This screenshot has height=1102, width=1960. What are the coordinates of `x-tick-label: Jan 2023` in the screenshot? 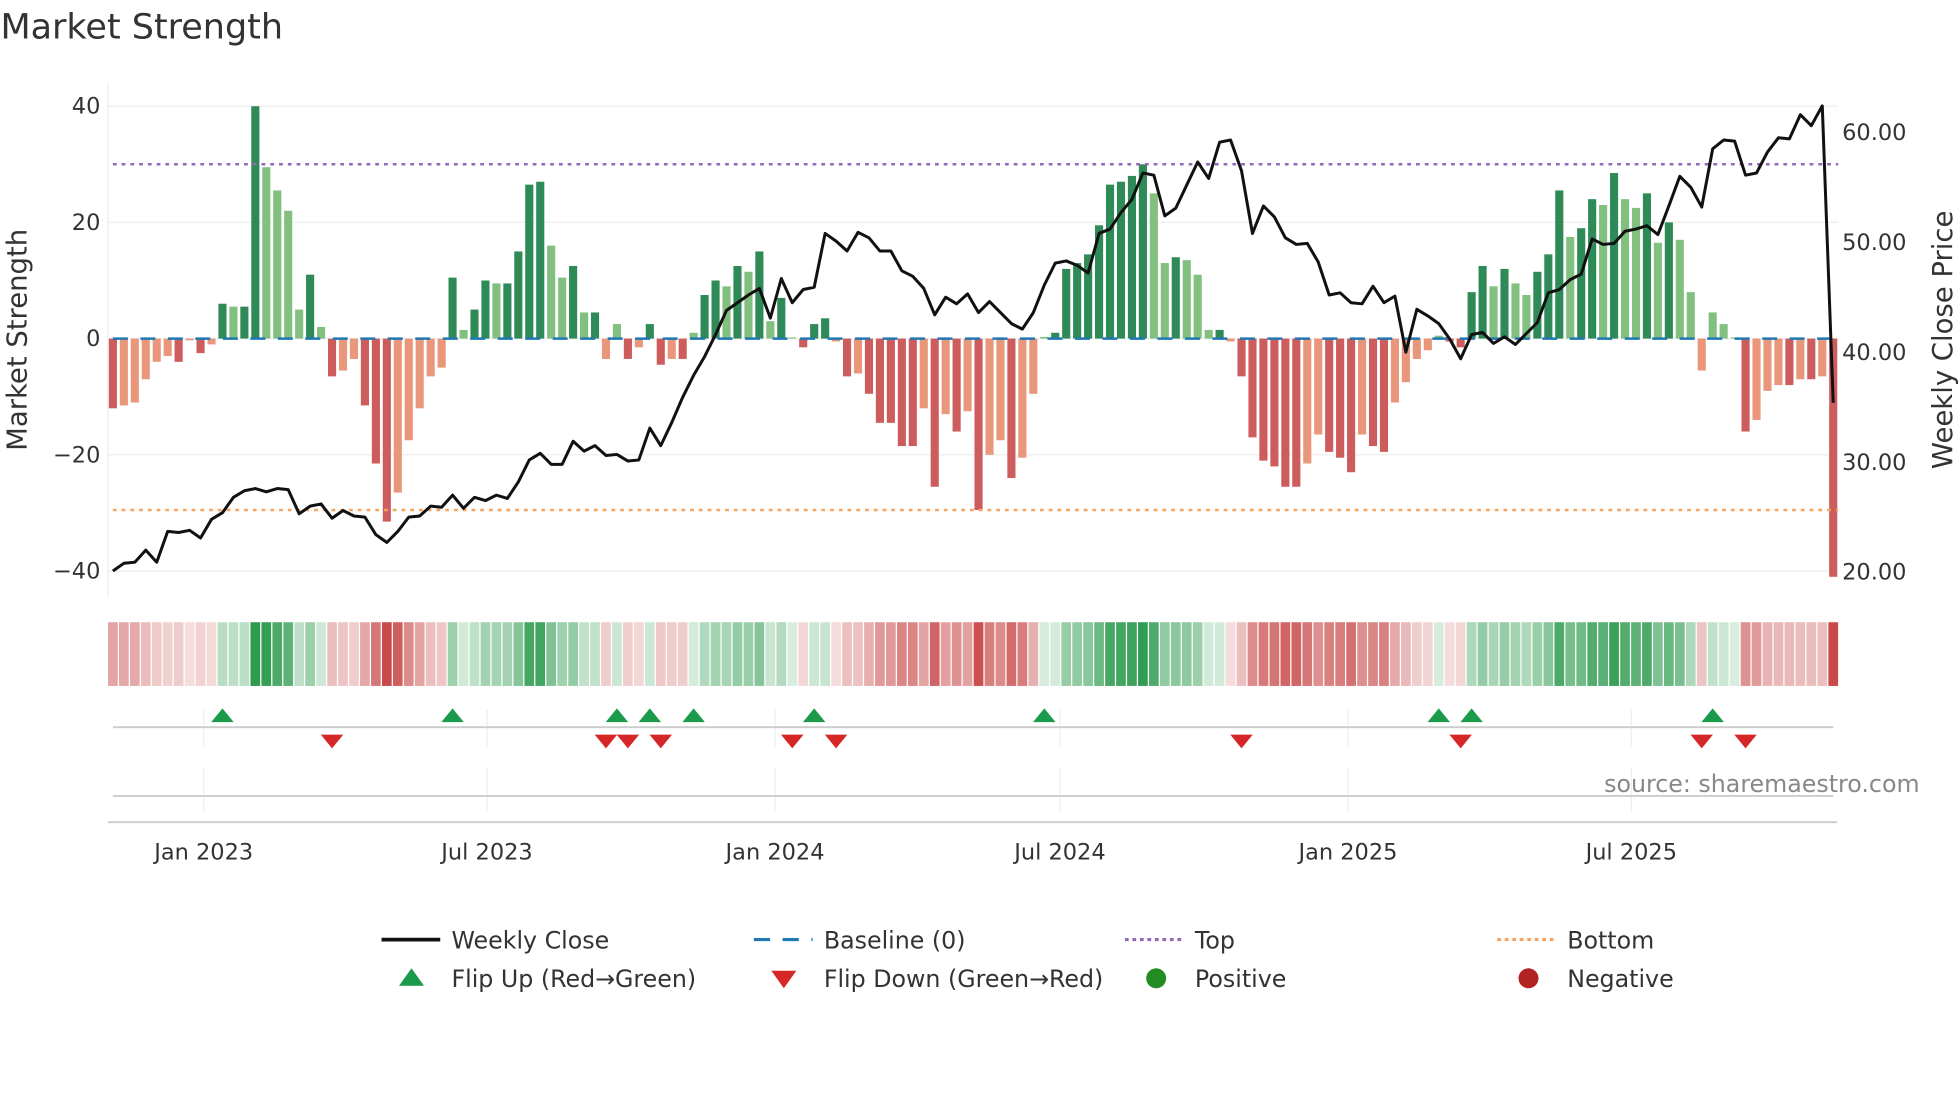 It's located at (202, 853).